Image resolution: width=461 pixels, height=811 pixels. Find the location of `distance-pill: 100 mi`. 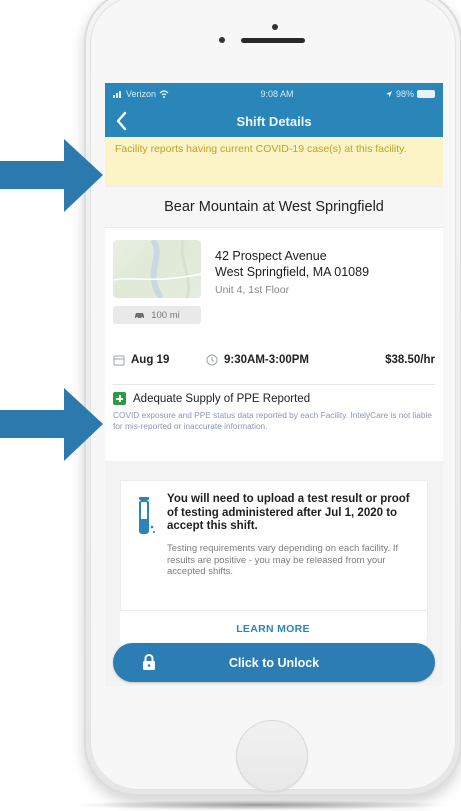

distance-pill: 100 mi is located at coordinates (157, 315).